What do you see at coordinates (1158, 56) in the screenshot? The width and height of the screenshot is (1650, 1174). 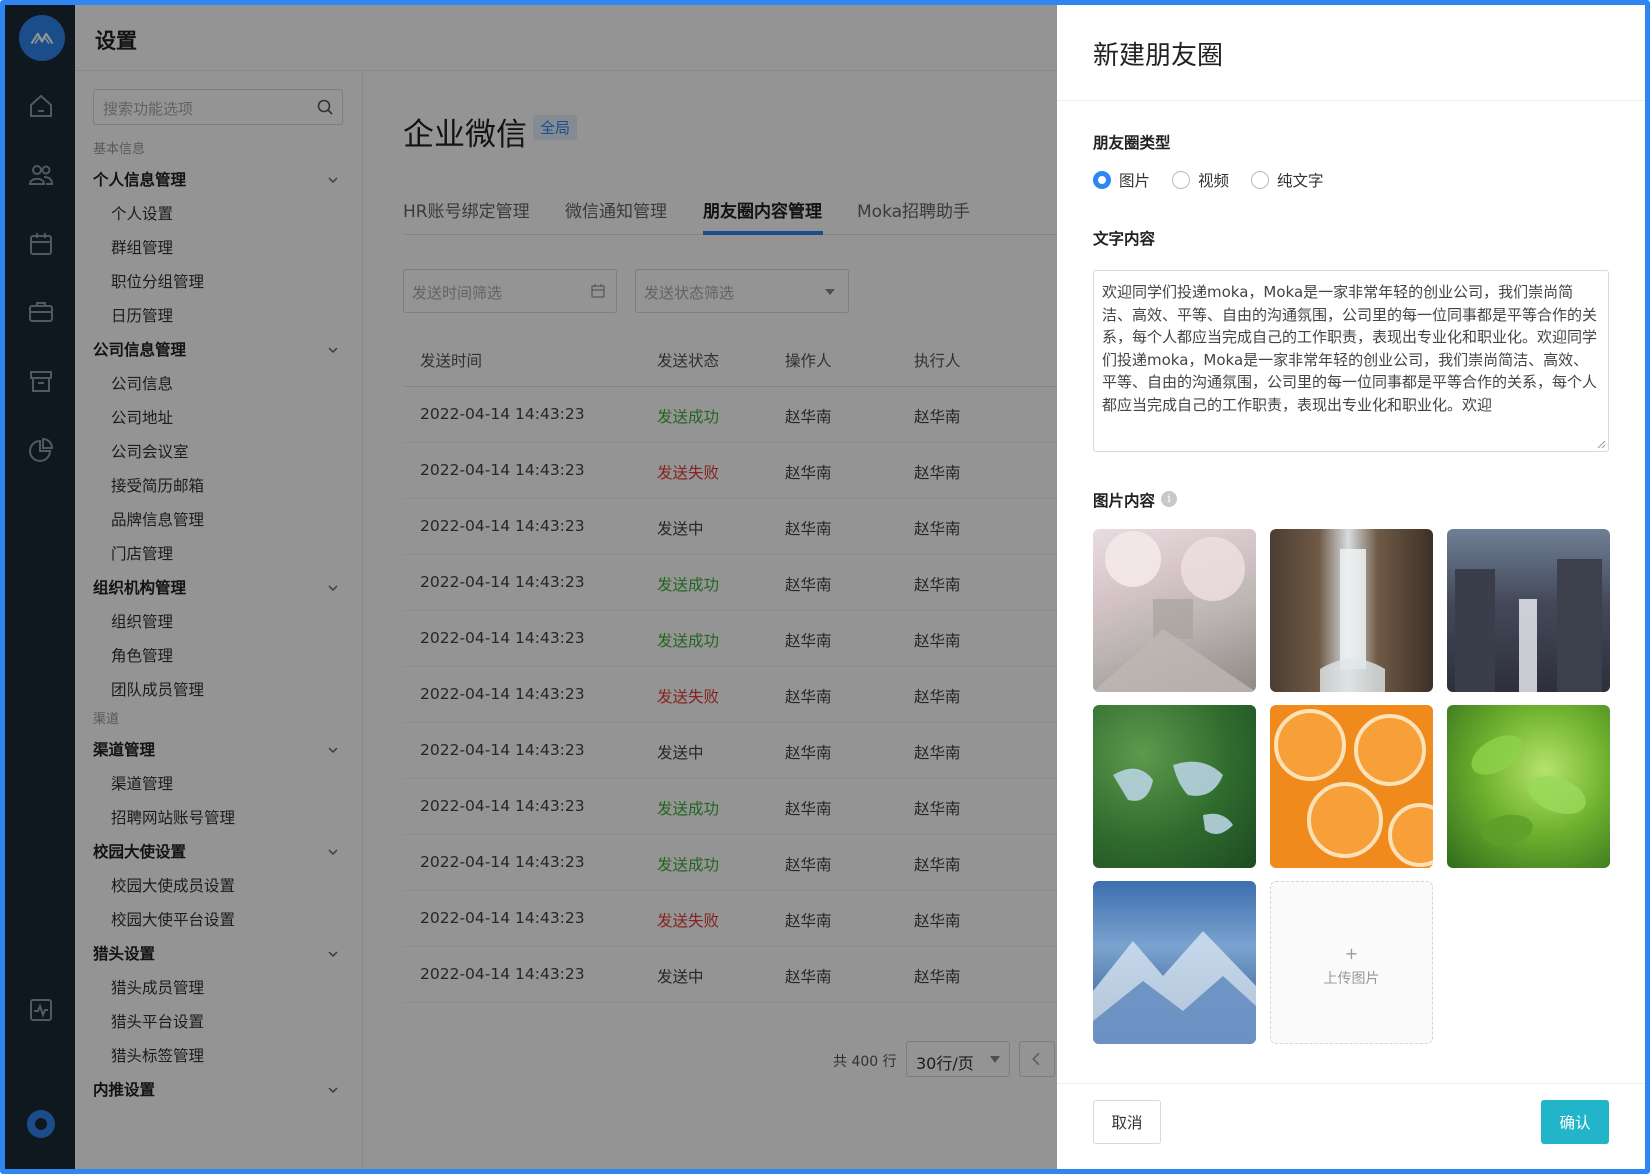 I see `drawer-title: 新建朋友圈` at bounding box center [1158, 56].